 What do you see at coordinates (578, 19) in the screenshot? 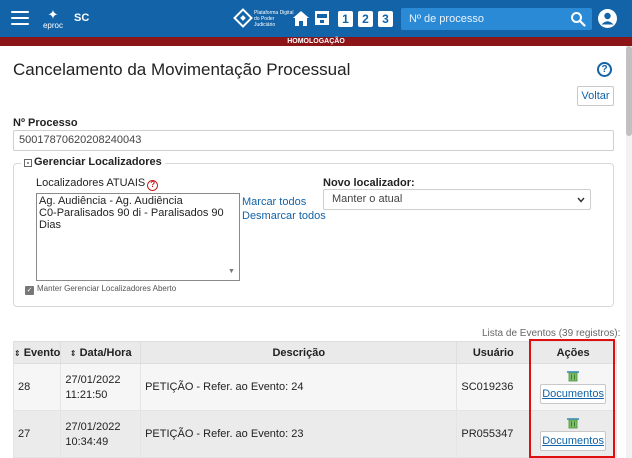
I see `search-icon` at bounding box center [578, 19].